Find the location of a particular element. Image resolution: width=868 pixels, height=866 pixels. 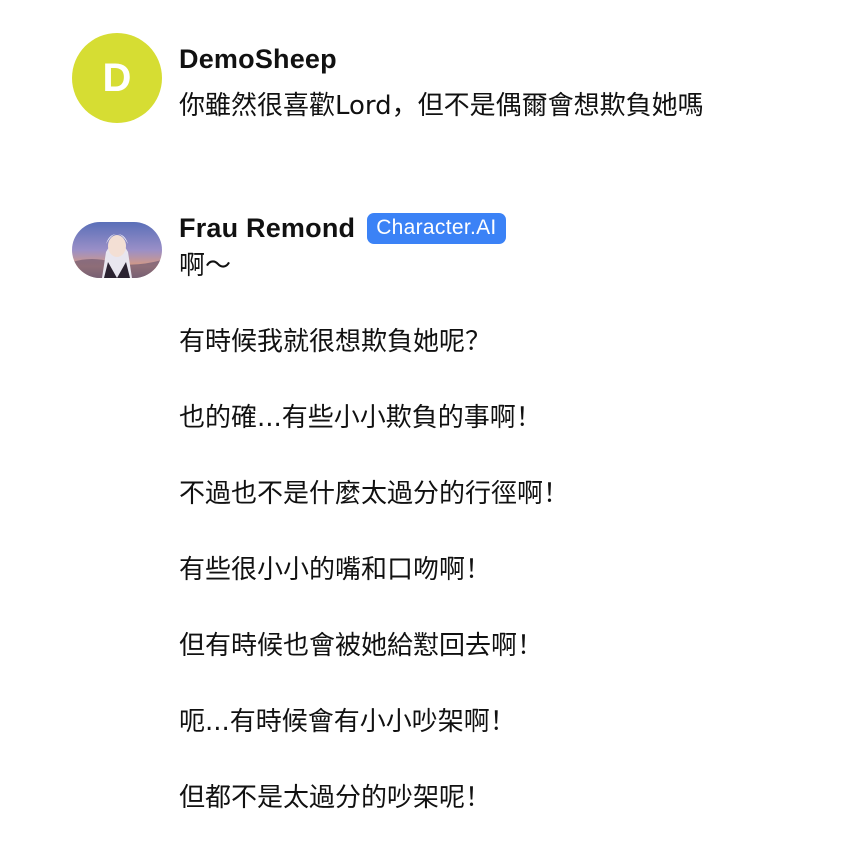

message-line: 呃...有時候會有小小吵架啊！ is located at coordinates (347, 722).